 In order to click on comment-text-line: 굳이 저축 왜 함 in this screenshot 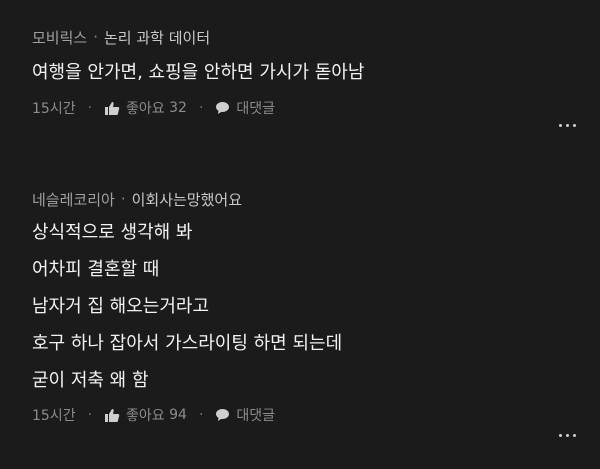, I will do `click(90, 380)`.